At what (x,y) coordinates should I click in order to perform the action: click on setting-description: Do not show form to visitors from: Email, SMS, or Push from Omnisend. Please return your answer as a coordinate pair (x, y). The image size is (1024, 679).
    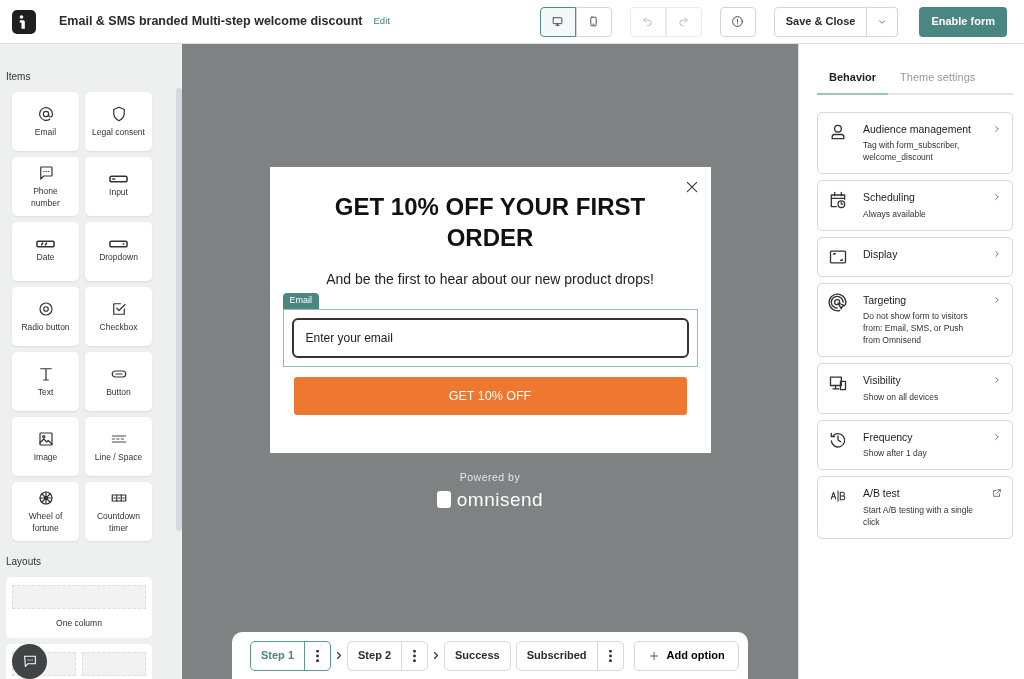
    Looking at the image, I should click on (916, 329).